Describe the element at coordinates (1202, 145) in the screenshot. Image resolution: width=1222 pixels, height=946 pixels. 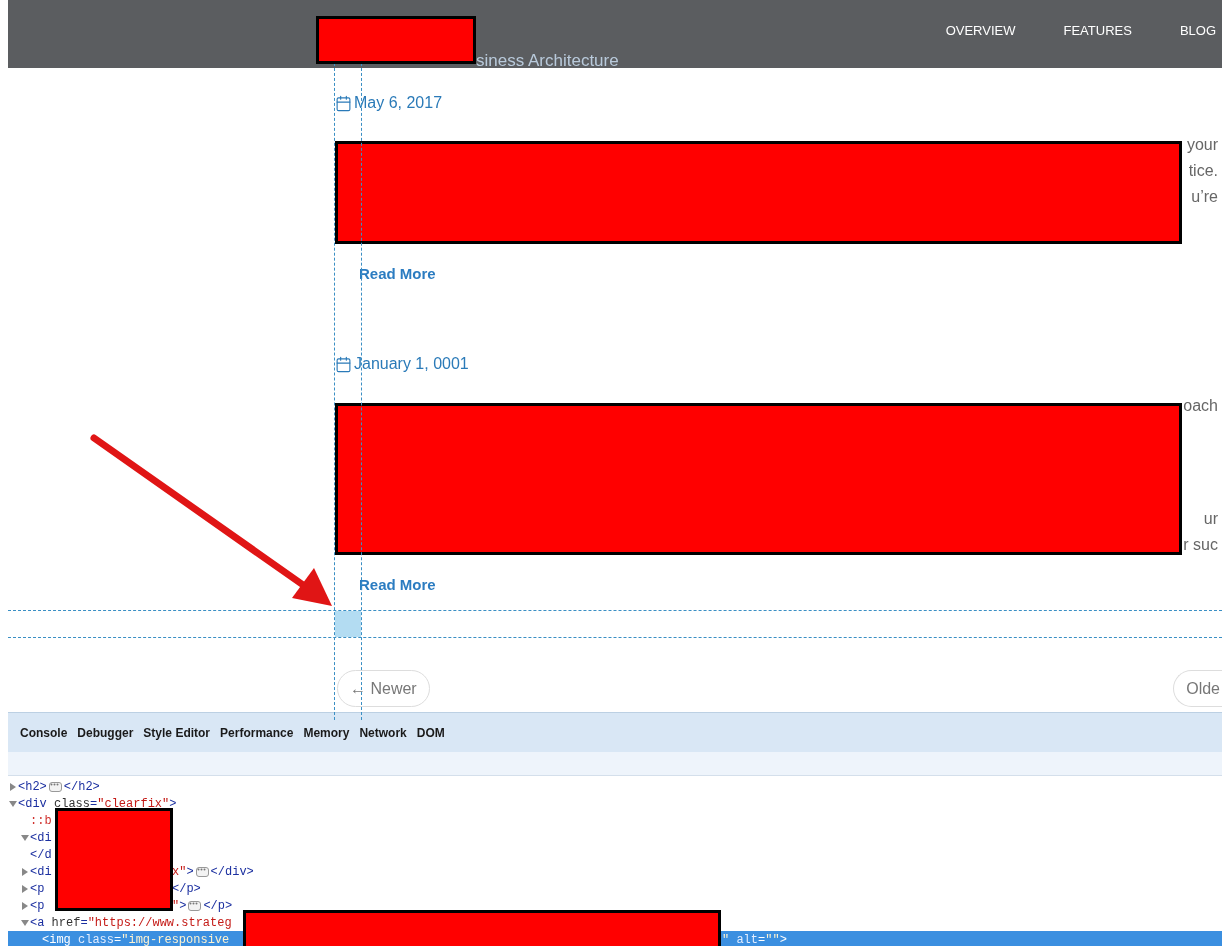
I see `excerpt-text: your` at that location.